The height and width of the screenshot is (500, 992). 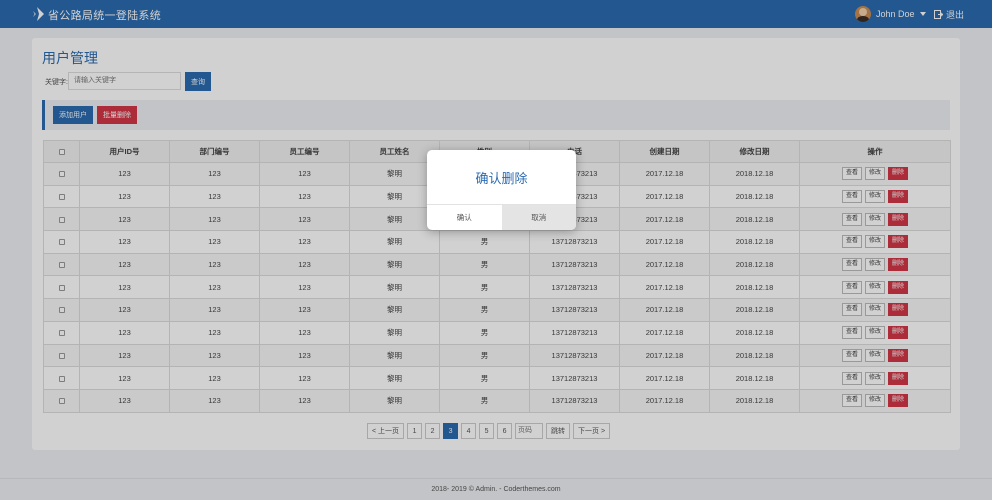 I want to click on dialog-actions: 确认 取消, so click(x=501, y=217).